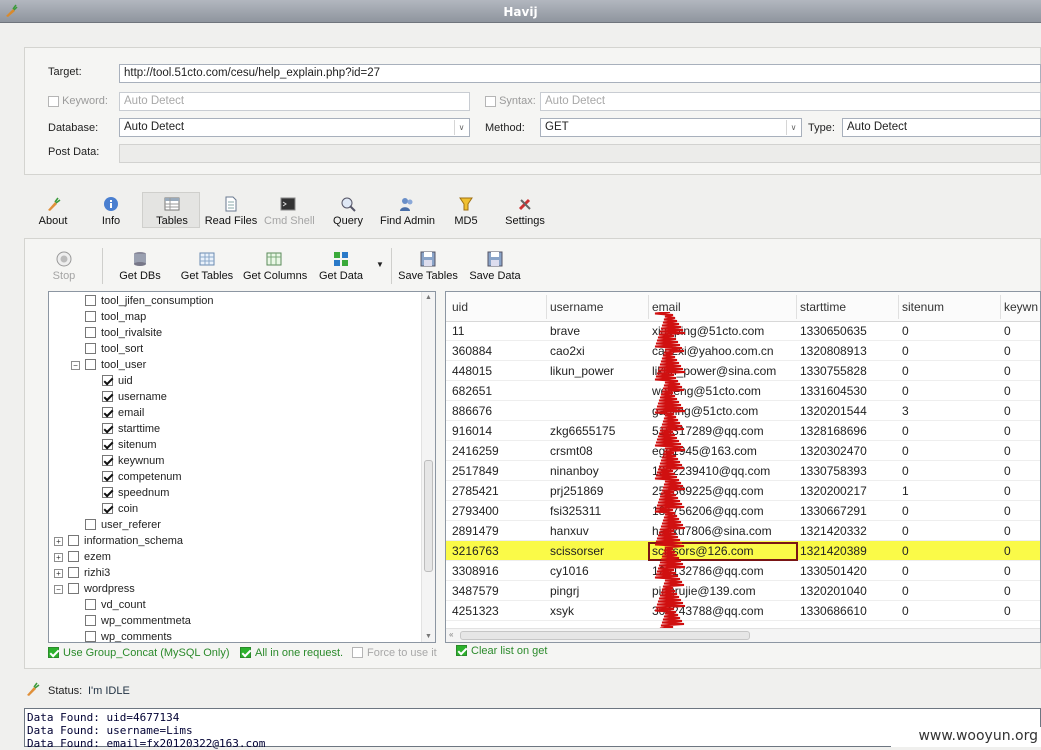 The width and height of the screenshot is (1041, 750). What do you see at coordinates (234, 525) in the screenshot?
I see `tree-node: user_referer` at bounding box center [234, 525].